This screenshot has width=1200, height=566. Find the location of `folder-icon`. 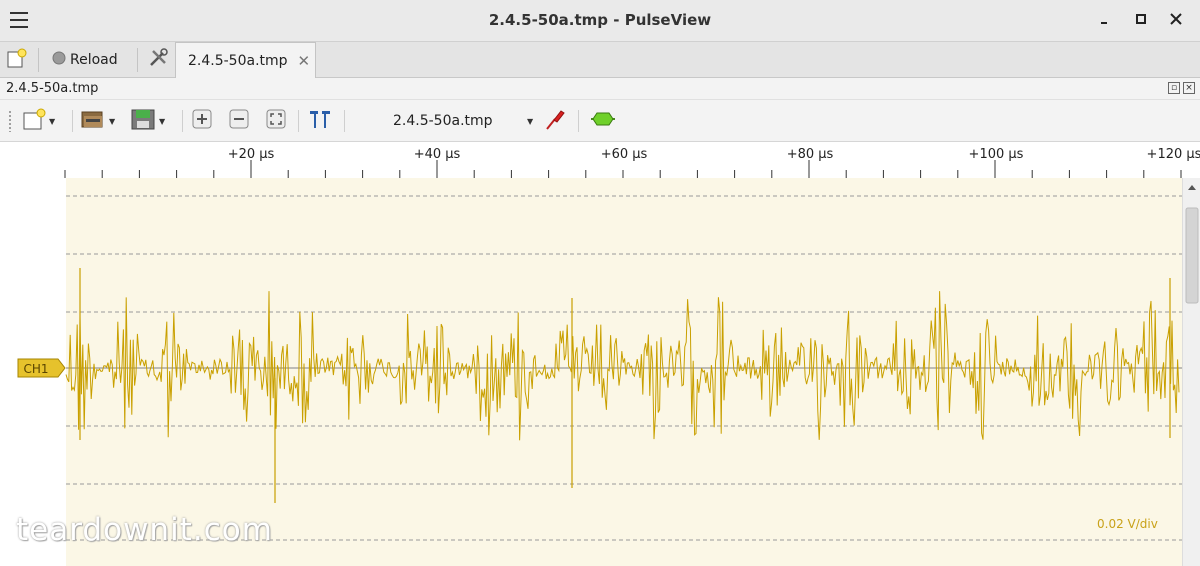

folder-icon is located at coordinates (93, 121).